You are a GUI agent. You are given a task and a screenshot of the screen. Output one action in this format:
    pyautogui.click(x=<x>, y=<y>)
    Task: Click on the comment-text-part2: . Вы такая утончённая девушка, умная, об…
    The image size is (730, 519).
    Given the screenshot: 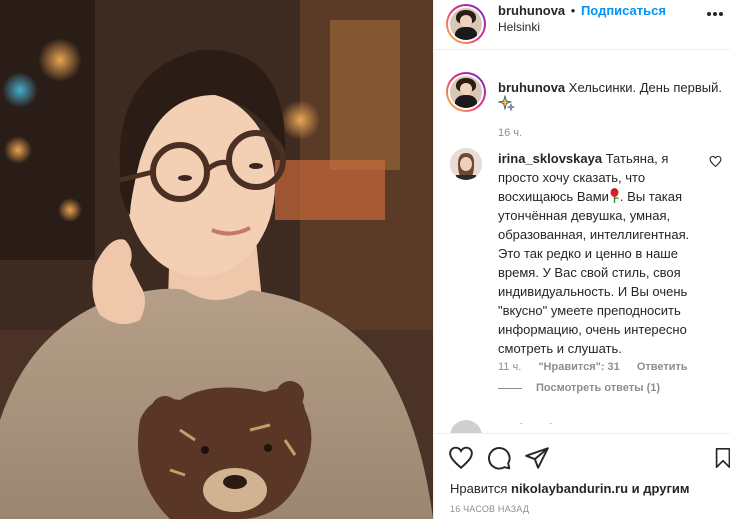 What is the action you would take?
    pyautogui.click(x=594, y=272)
    